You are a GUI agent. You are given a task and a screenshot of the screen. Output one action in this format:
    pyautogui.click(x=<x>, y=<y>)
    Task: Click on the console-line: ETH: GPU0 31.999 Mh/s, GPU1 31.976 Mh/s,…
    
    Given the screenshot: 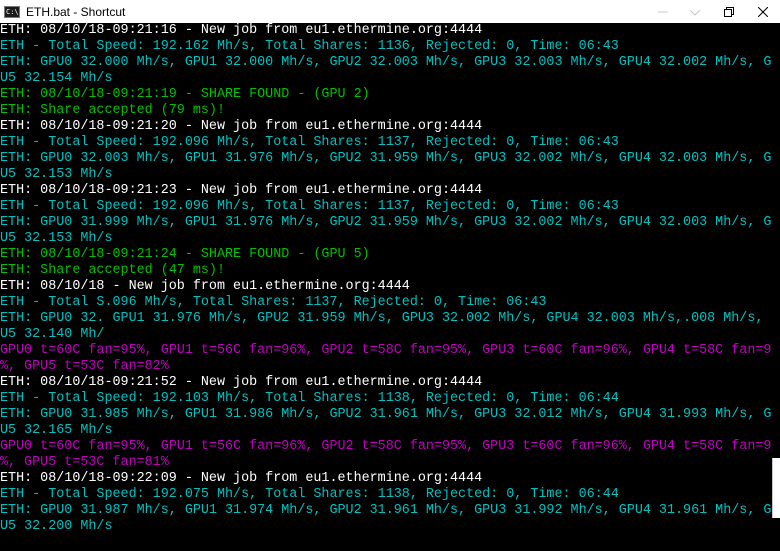 What is the action you would take?
    pyautogui.click(x=386, y=222)
    